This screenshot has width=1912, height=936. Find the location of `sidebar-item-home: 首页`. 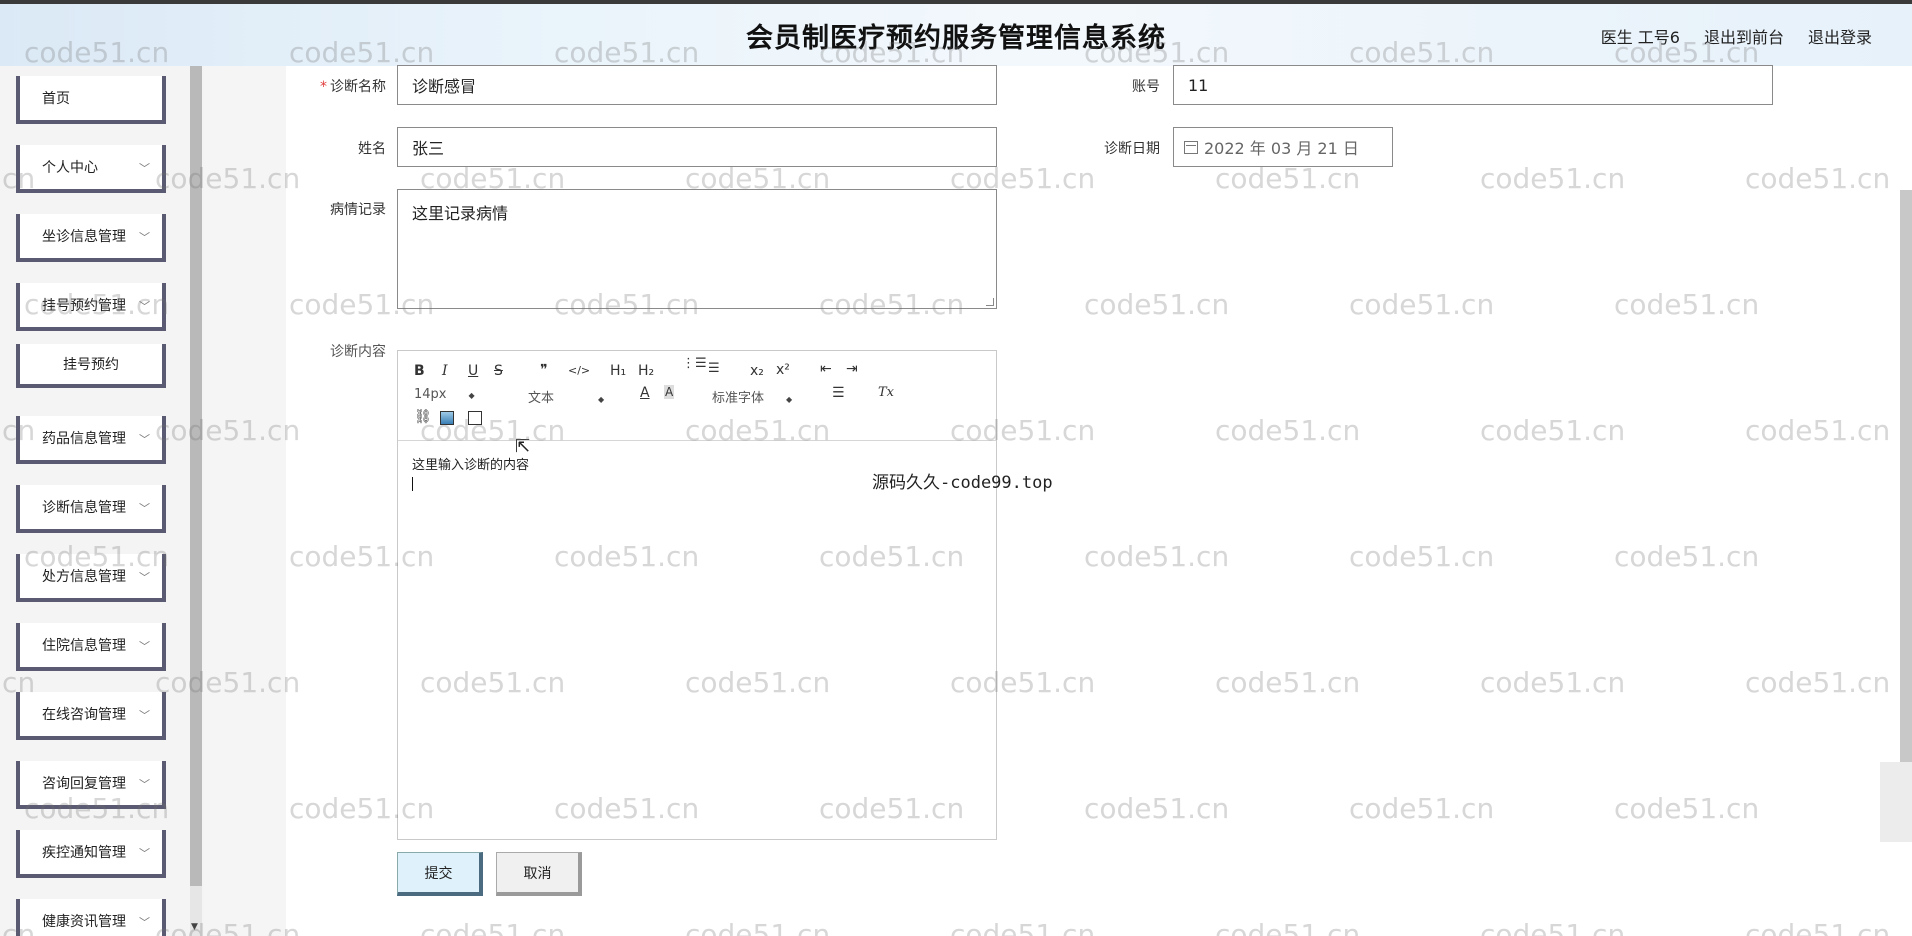

sidebar-item-home: 首页 is located at coordinates (91, 100).